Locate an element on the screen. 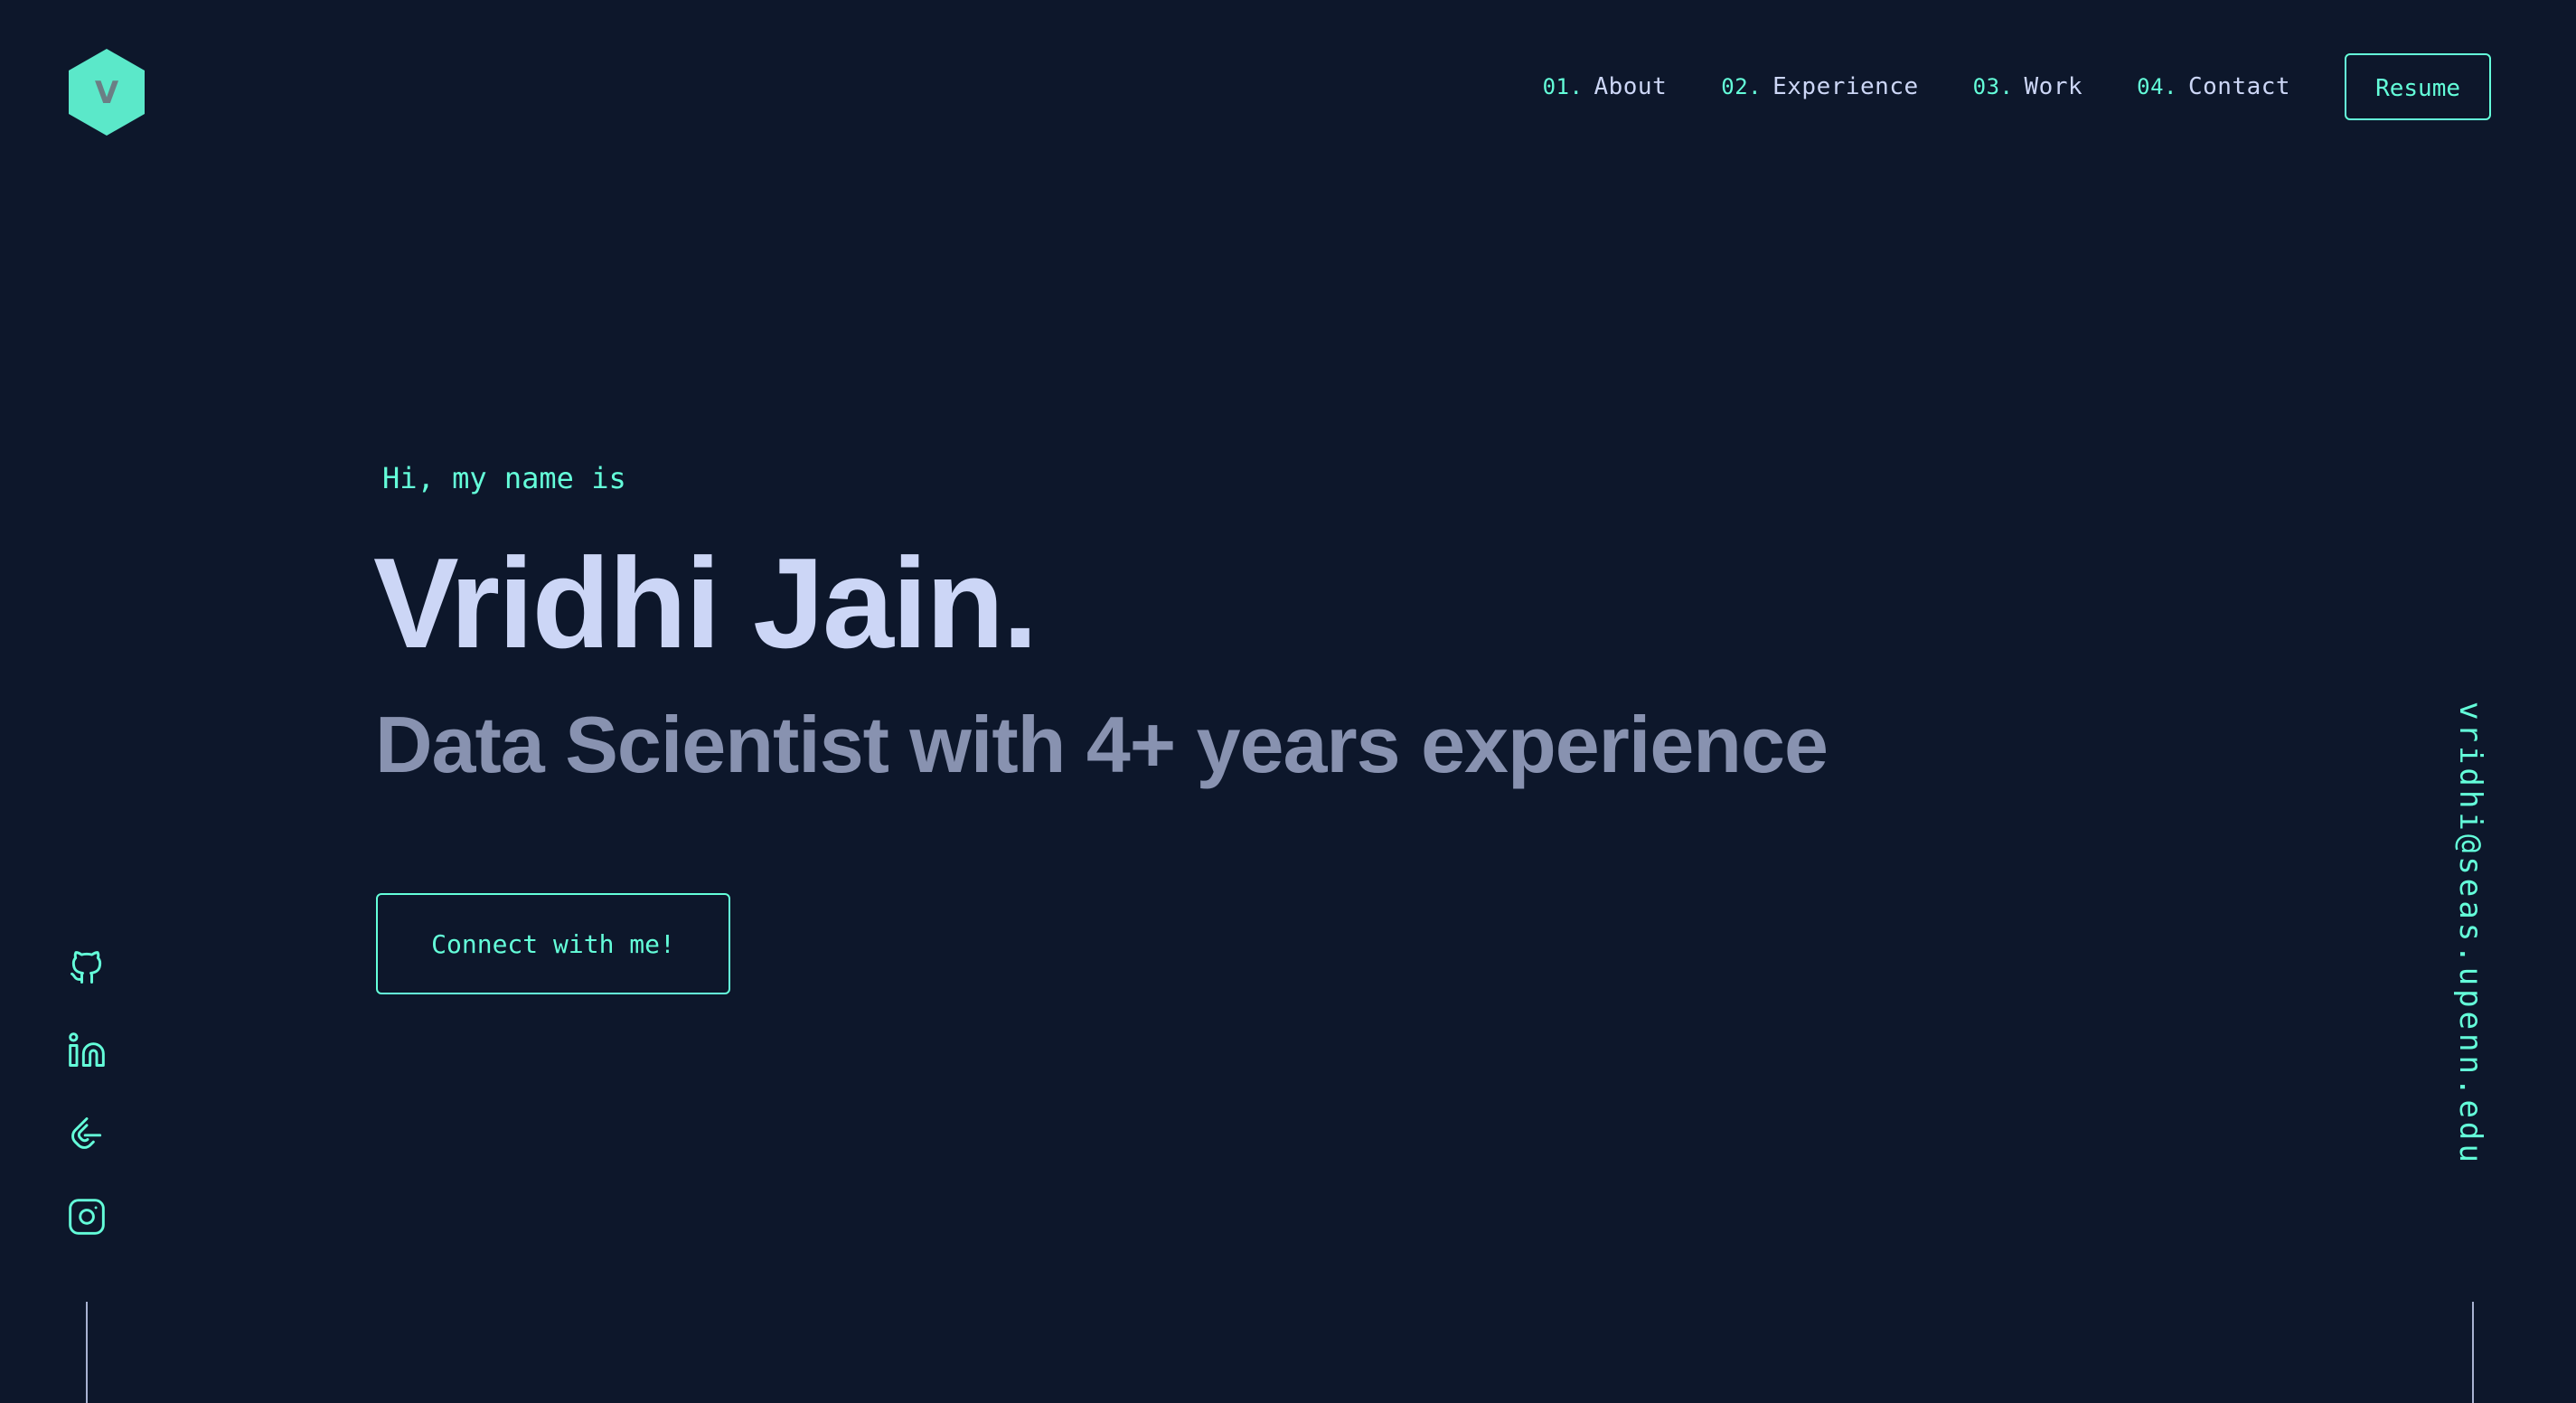 This screenshot has height=1403, width=2576. linkedin-icon is located at coordinates (87, 1049).